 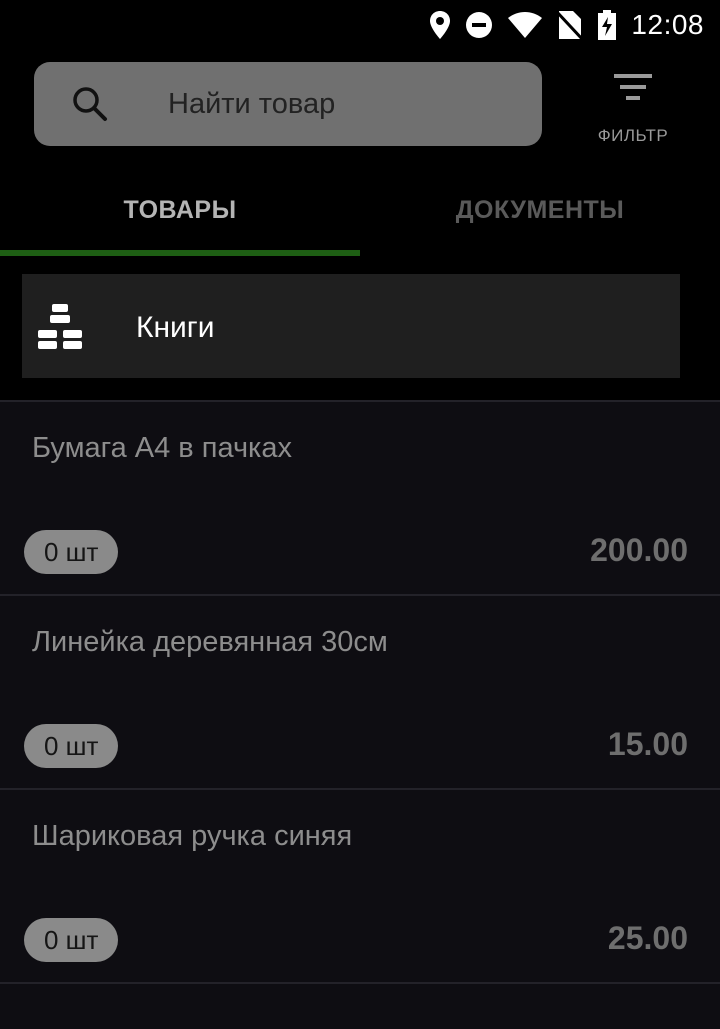 What do you see at coordinates (639, 550) in the screenshot?
I see `product-price: 200.00` at bounding box center [639, 550].